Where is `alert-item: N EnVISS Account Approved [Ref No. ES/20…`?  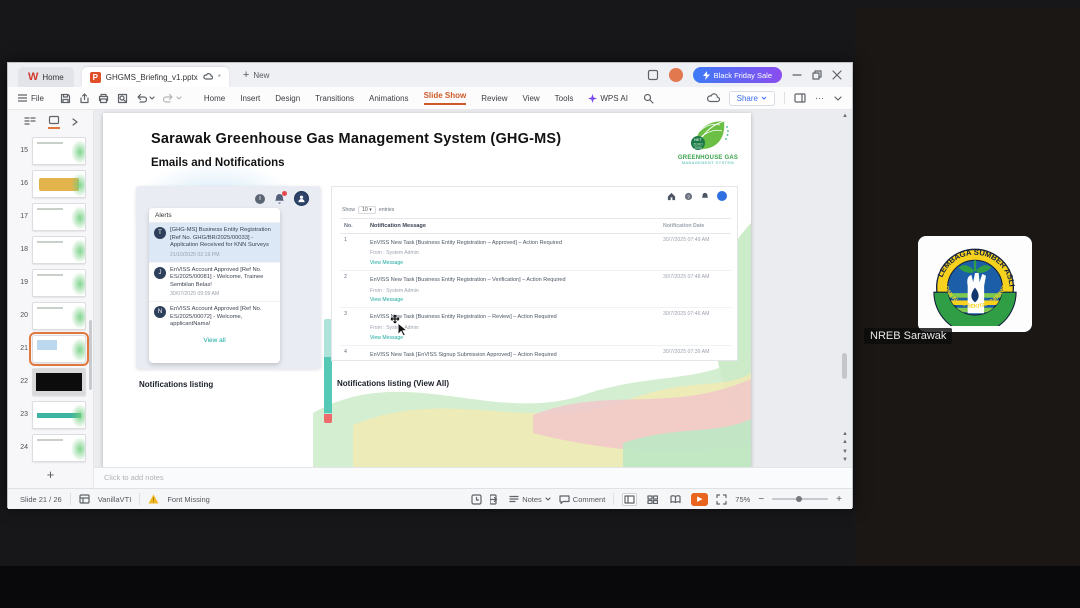
alert-item: N EnVISS Account Approved [Ref No. ES/20… is located at coordinates (214, 317).